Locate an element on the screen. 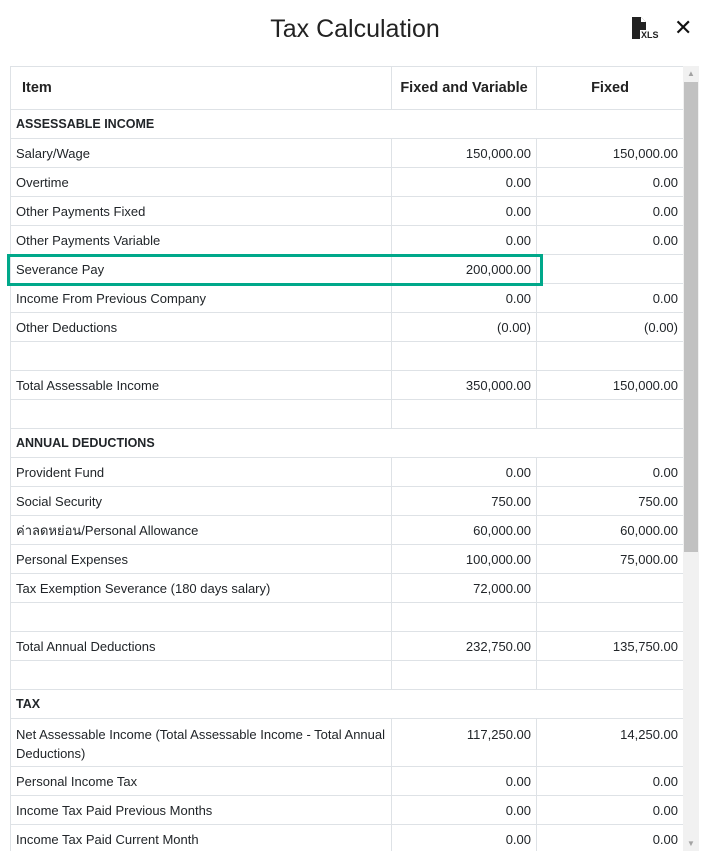 This screenshot has height=851, width=710. row-label: Severance Pay is located at coordinates (201, 269).